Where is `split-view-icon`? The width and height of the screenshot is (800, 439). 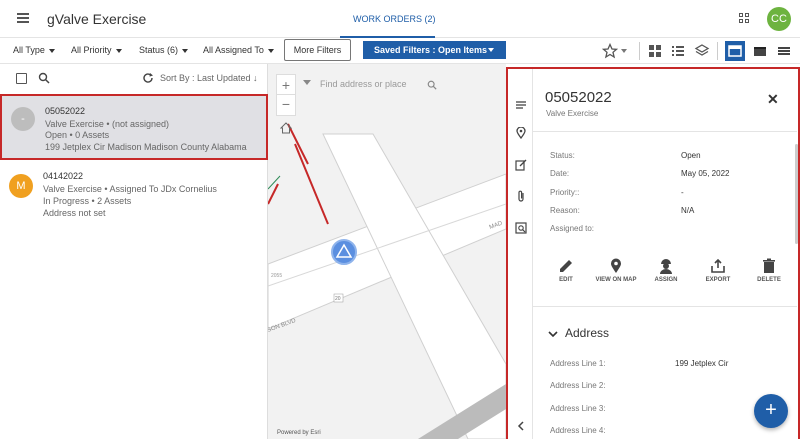
split-view-icon is located at coordinates (735, 51).